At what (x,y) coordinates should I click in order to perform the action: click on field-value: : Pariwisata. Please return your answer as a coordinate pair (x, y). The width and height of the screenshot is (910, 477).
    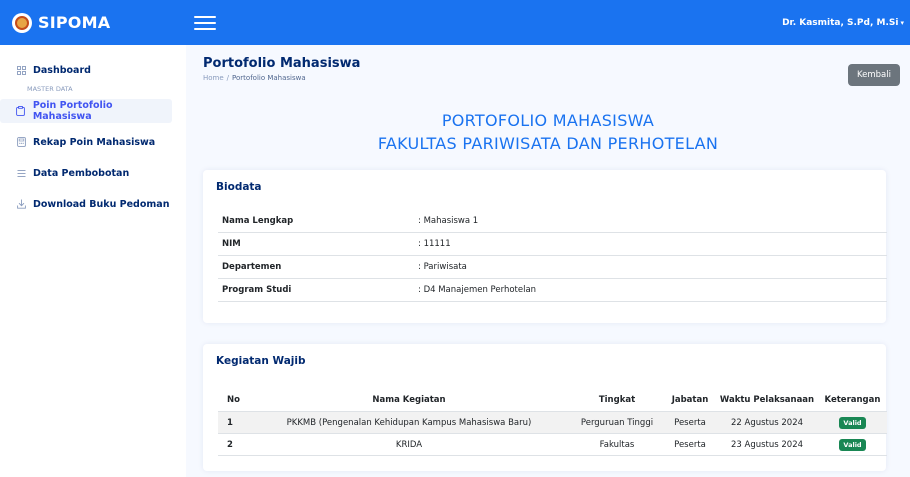
    Looking at the image, I should click on (442, 267).